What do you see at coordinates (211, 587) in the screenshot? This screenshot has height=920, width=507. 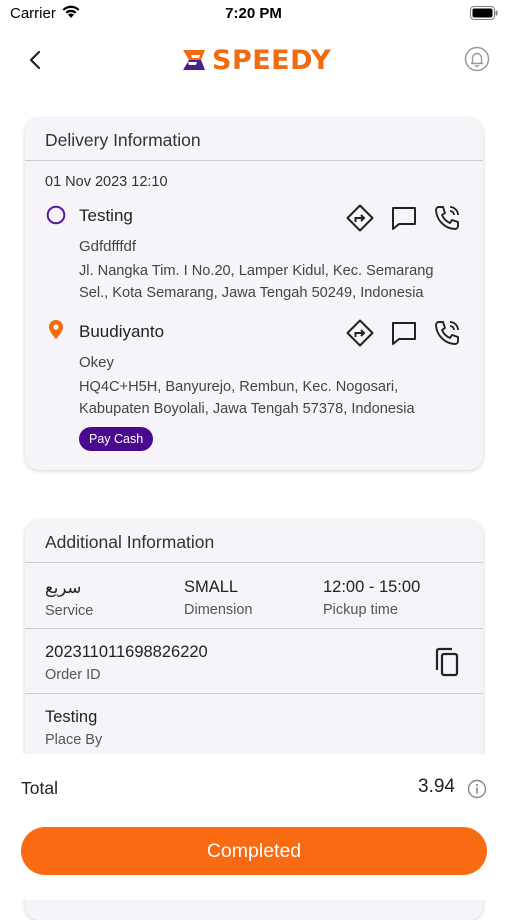 I see `dimension-value: SMALL` at bounding box center [211, 587].